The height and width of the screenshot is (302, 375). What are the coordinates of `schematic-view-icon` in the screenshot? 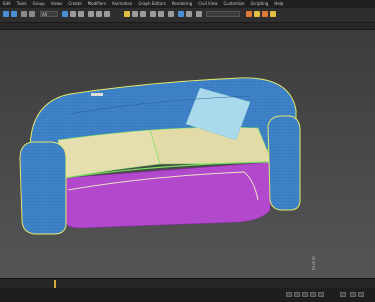 It's located at (189, 14).